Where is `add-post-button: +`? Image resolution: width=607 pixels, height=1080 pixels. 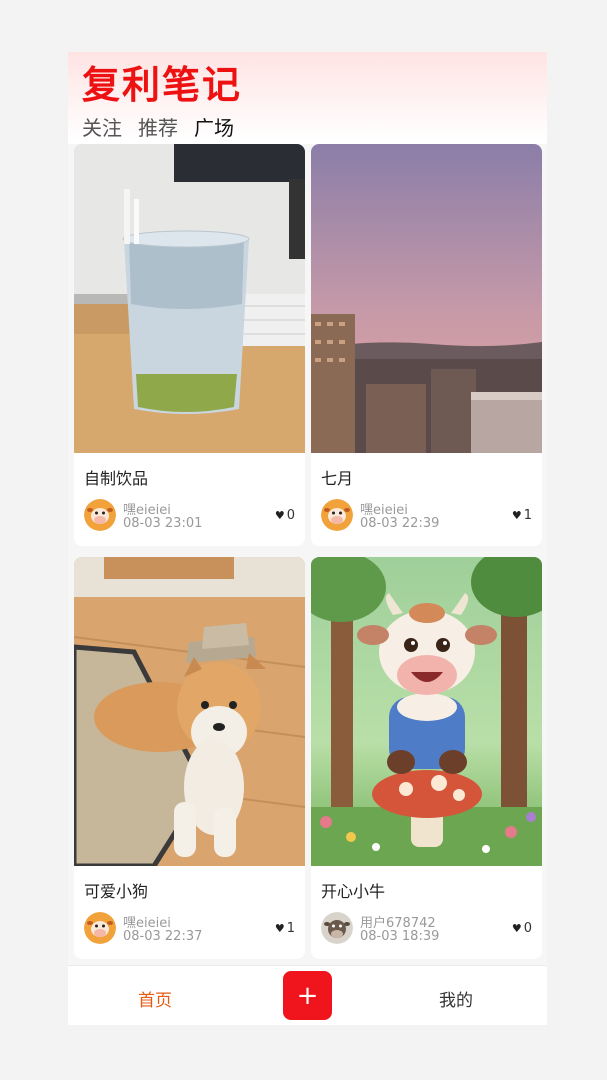
add-post-button: + is located at coordinates (307, 995).